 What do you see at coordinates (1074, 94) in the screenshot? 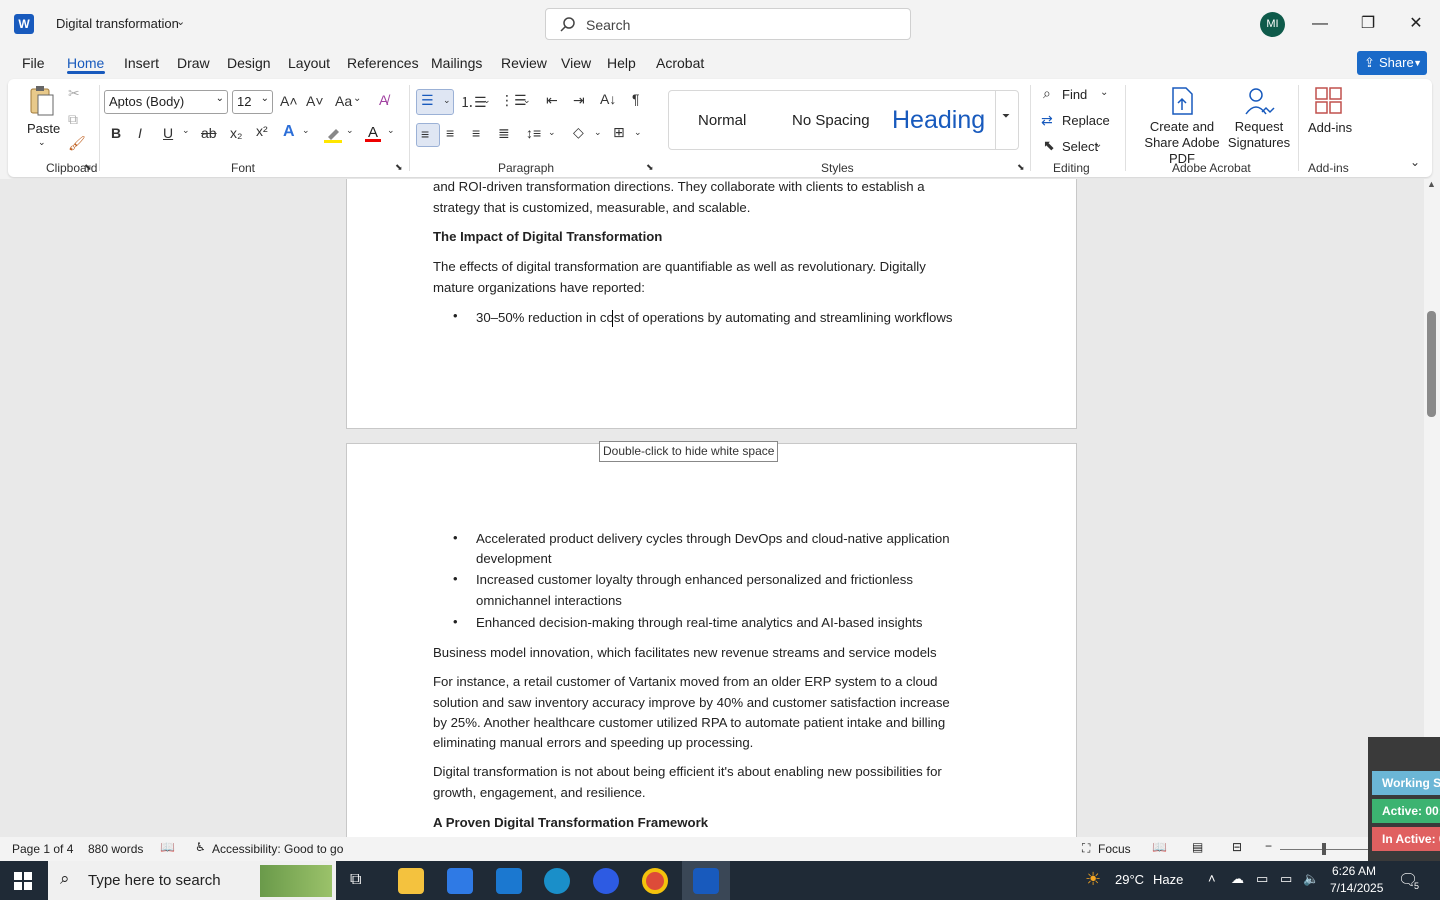
I see `find-button: Find` at bounding box center [1074, 94].